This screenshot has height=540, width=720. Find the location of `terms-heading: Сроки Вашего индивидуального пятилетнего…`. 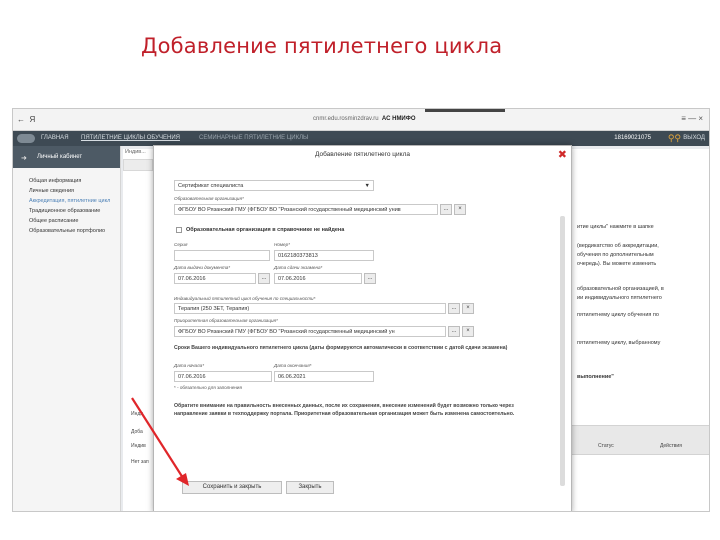

terms-heading: Сроки Вашего индивидуального пятилетнего… is located at coordinates (341, 348).